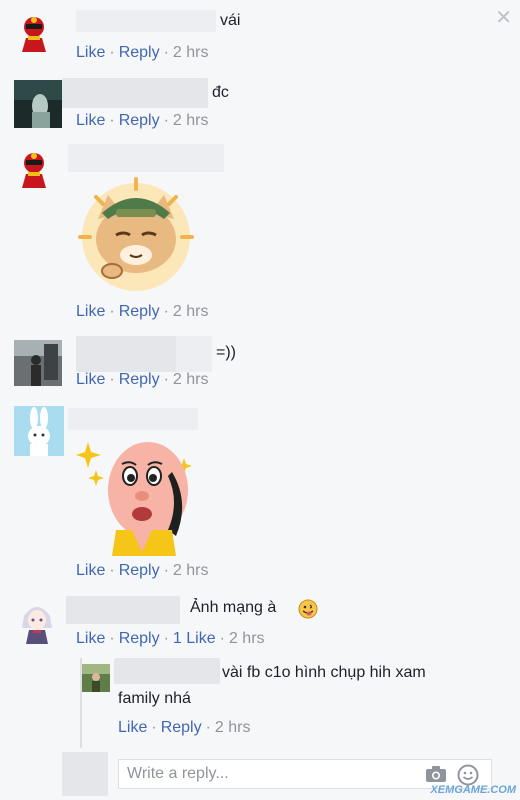 This screenshot has width=520, height=800. I want to click on comment-text: Ảnh mạng à, so click(233, 607).